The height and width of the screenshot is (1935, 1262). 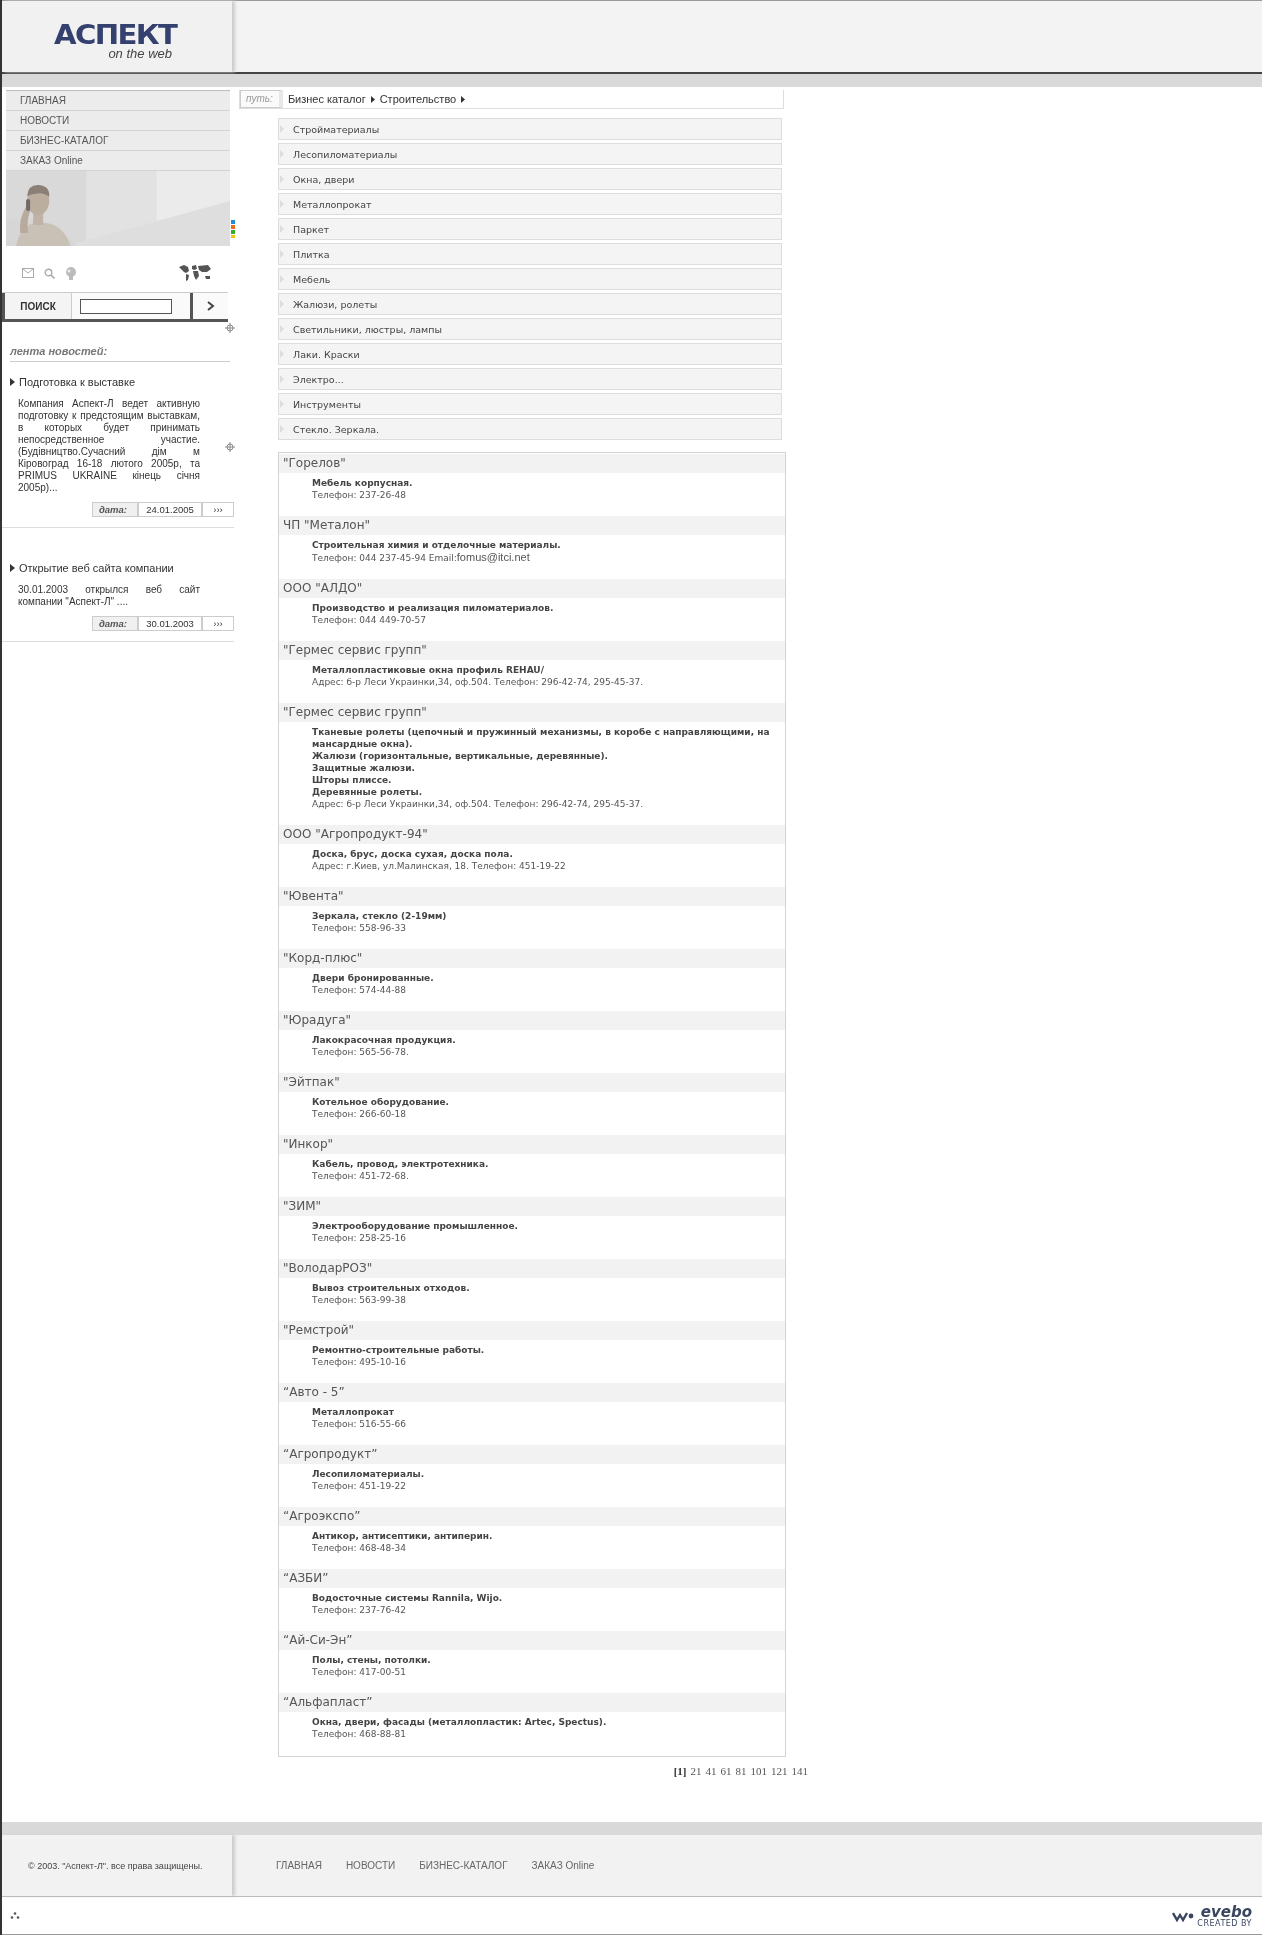 What do you see at coordinates (1226, 1912) in the screenshot?
I see `credit-logo: evebo` at bounding box center [1226, 1912].